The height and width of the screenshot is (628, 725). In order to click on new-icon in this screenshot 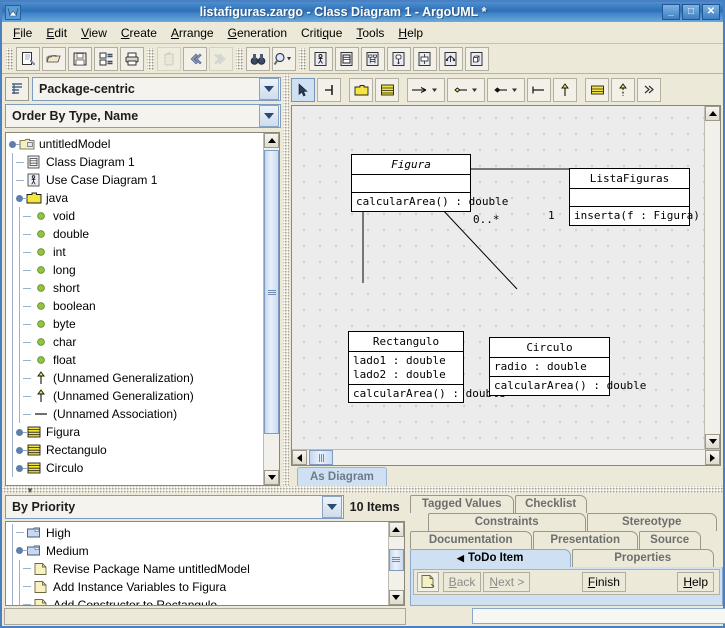, I will do `click(28, 58)`.